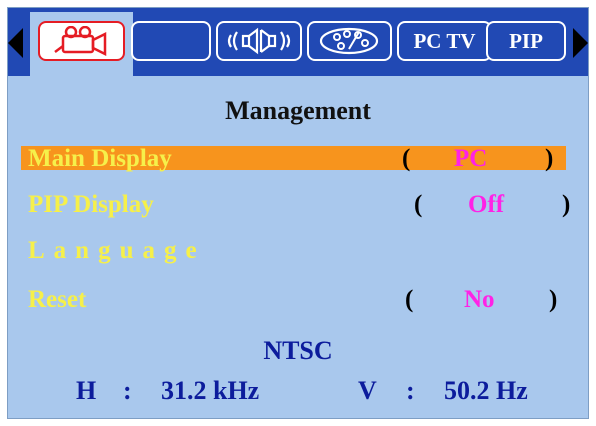 The height and width of the screenshot is (426, 596). I want to click on projector-icon, so click(79, 41).